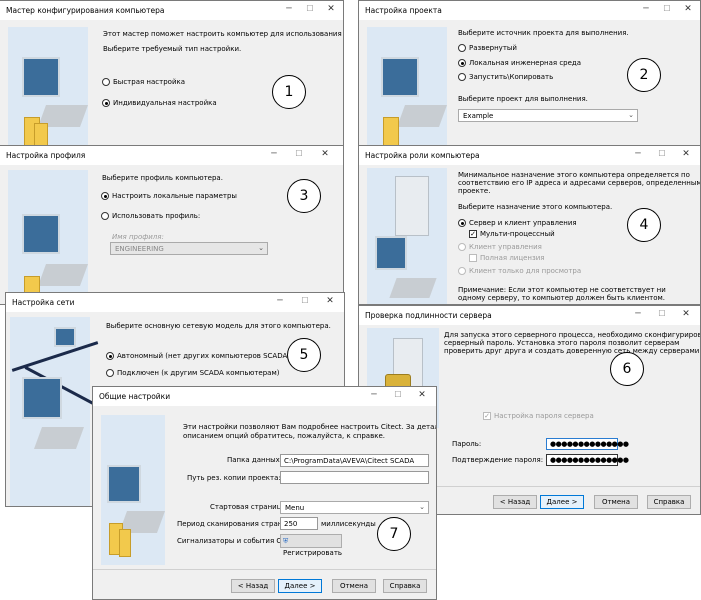  I want to click on networked-radio, so click(110, 373).